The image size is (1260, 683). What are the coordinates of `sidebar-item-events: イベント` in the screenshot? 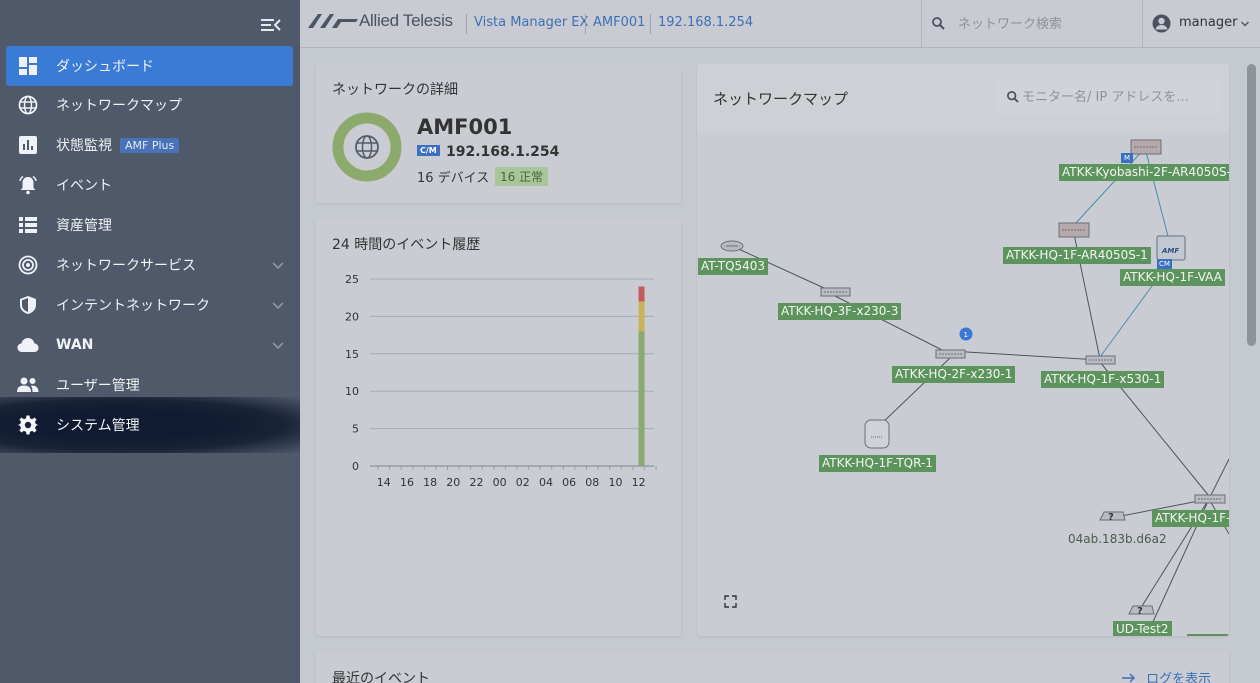 It's located at (149, 185).